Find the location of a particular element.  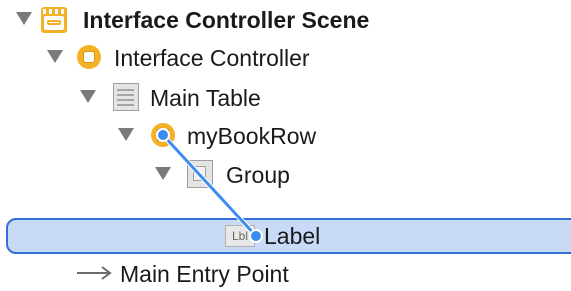

outline-item-label: Main Table is located at coordinates (205, 98).